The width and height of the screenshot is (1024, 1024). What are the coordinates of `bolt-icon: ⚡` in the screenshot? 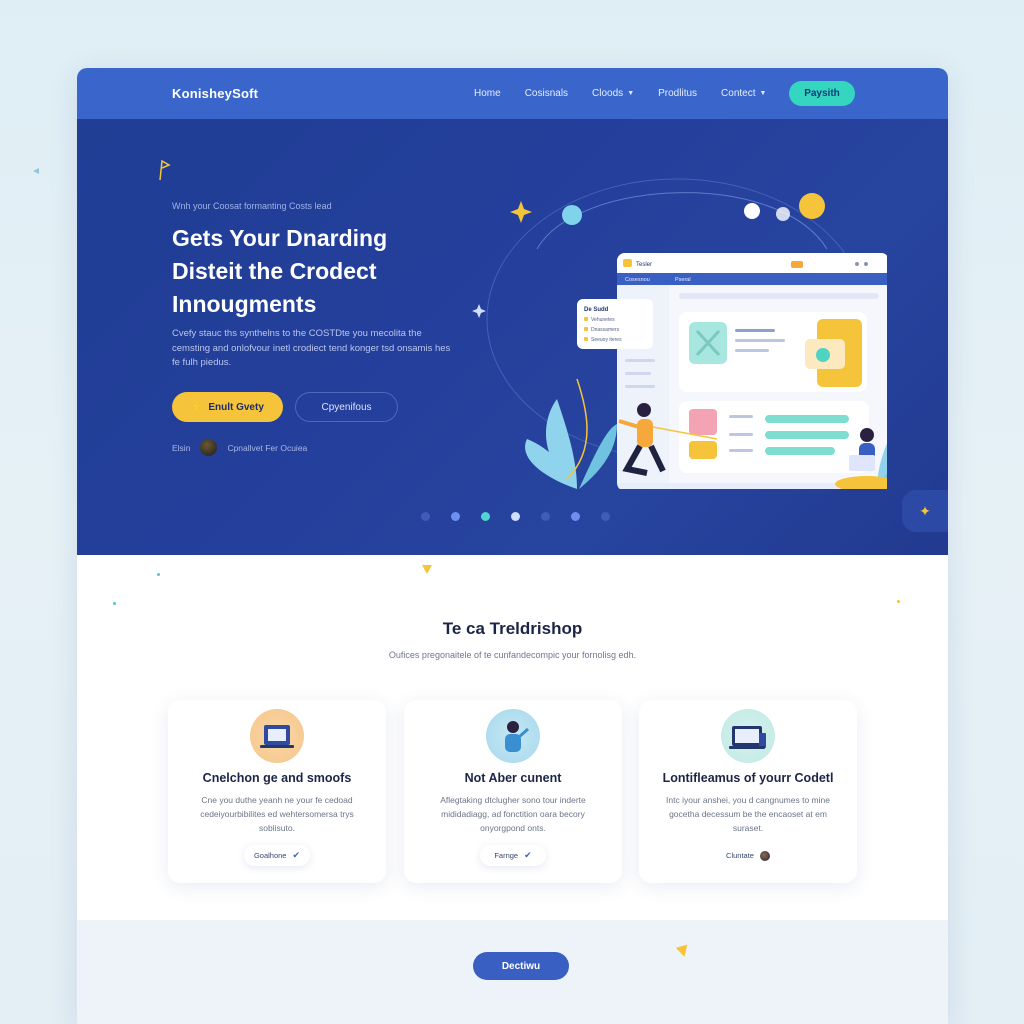 It's located at (197, 406).